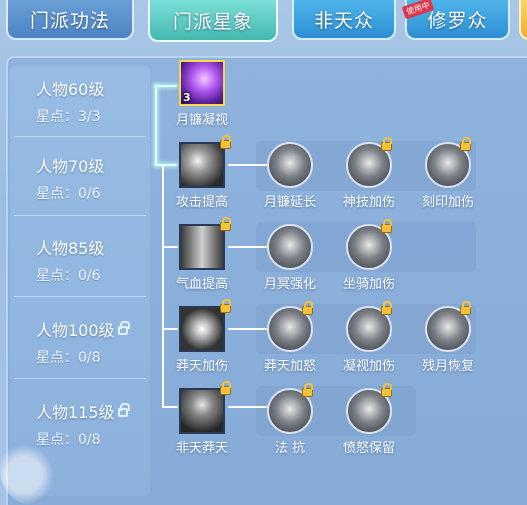 This screenshot has width=527, height=505. What do you see at coordinates (70, 166) in the screenshot?
I see `level-name: 人物70级` at bounding box center [70, 166].